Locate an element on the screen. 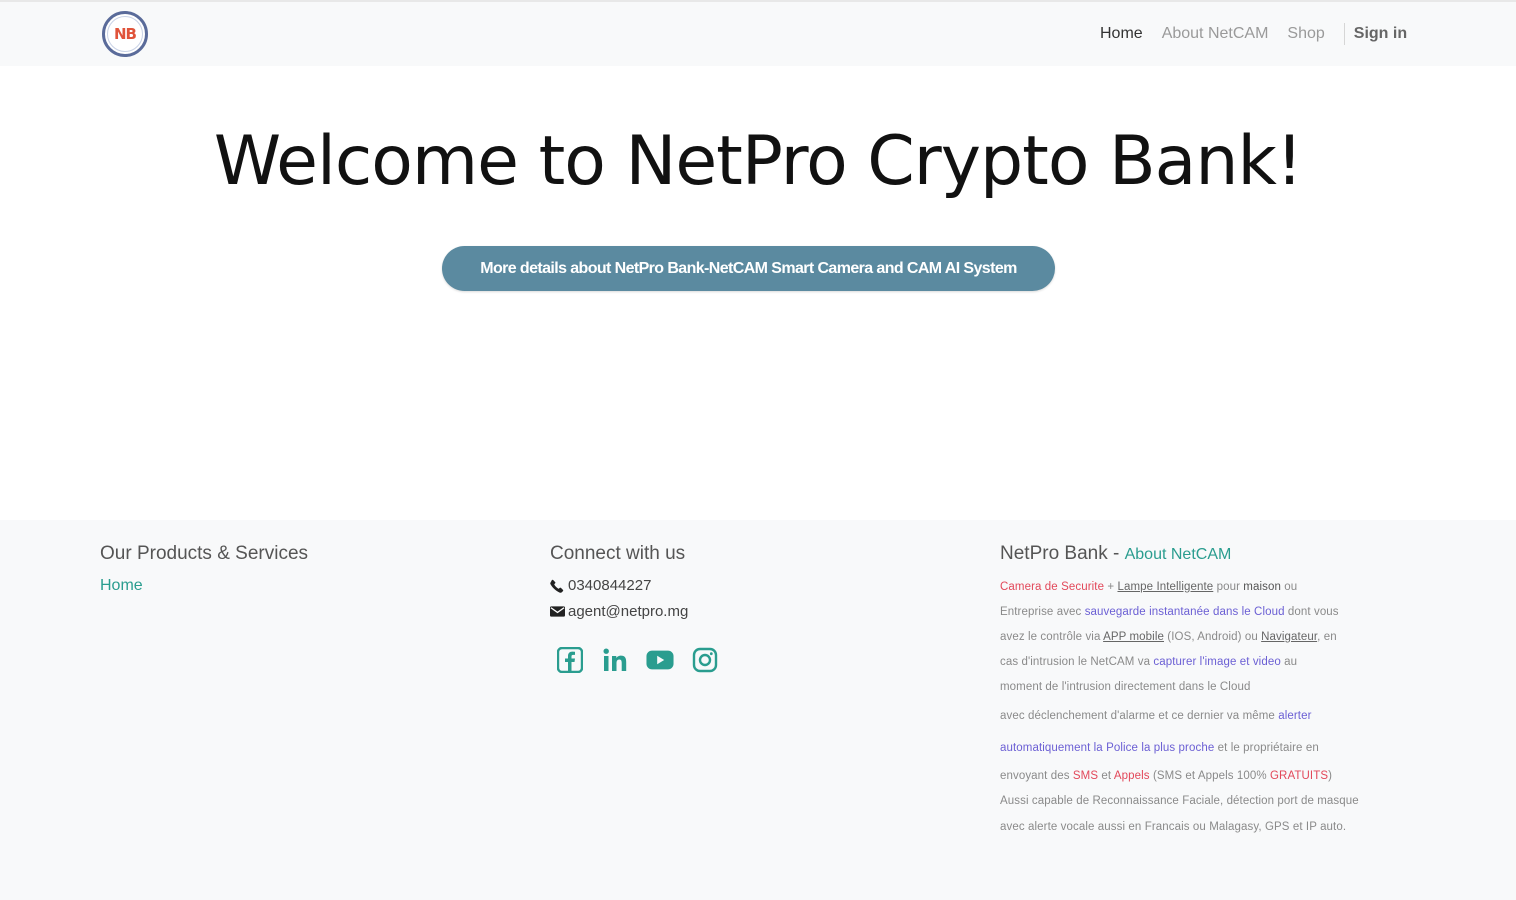 This screenshot has height=900, width=1516. navbar: NB Home About NetCAM Shop Sign in is located at coordinates (758, 33).